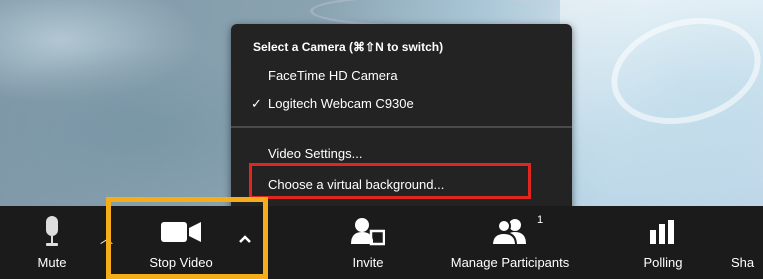 This screenshot has width=763, height=279. I want to click on stop-video-highlight, so click(187, 238).